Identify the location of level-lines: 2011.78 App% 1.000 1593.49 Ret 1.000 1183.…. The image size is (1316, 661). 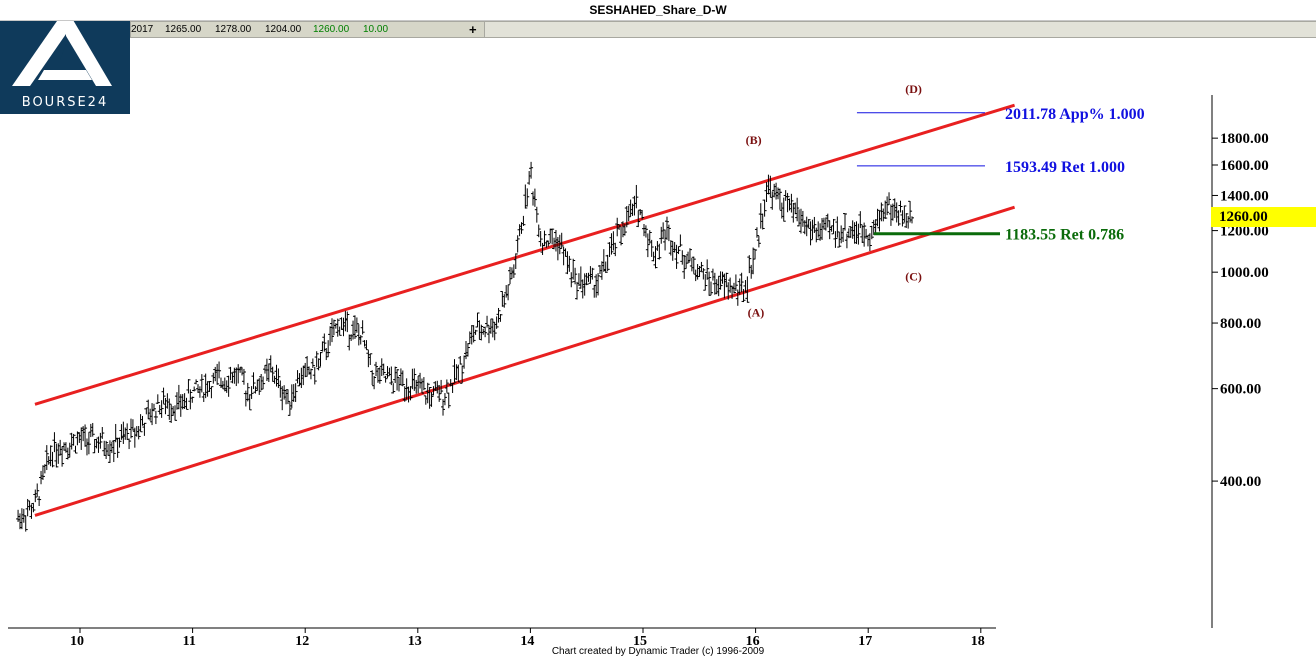
(1000, 175).